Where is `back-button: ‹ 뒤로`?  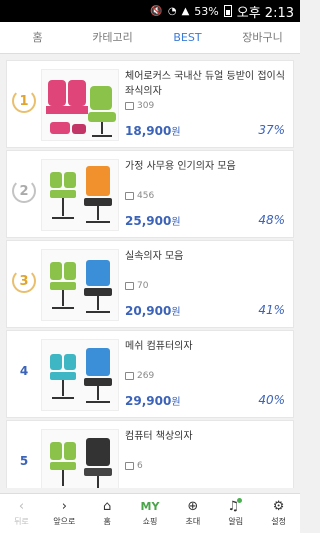
back-button: ‹ 뒤로 is located at coordinates (21, 513).